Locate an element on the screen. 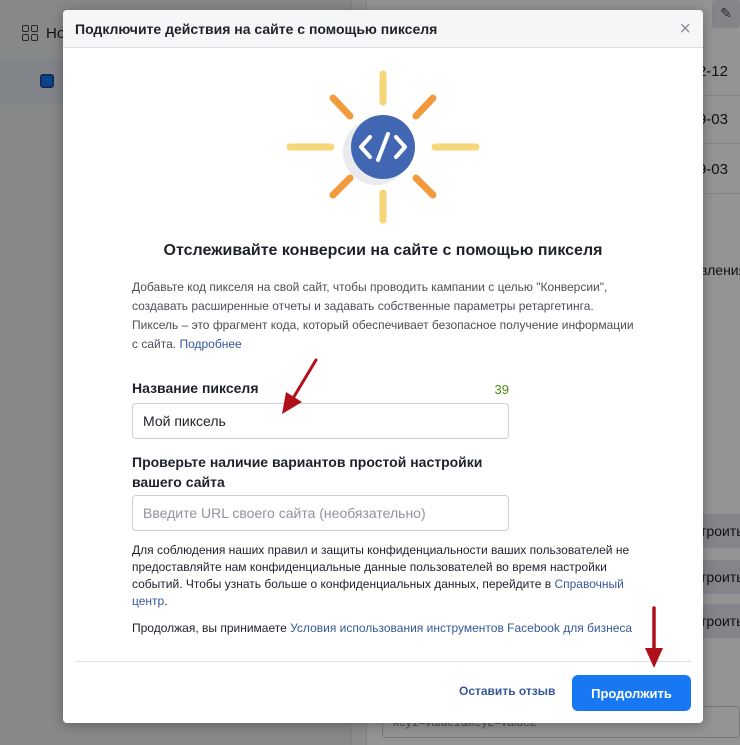 The width and height of the screenshot is (740, 745). ray-bottom-right is located at coordinates (424, 186).